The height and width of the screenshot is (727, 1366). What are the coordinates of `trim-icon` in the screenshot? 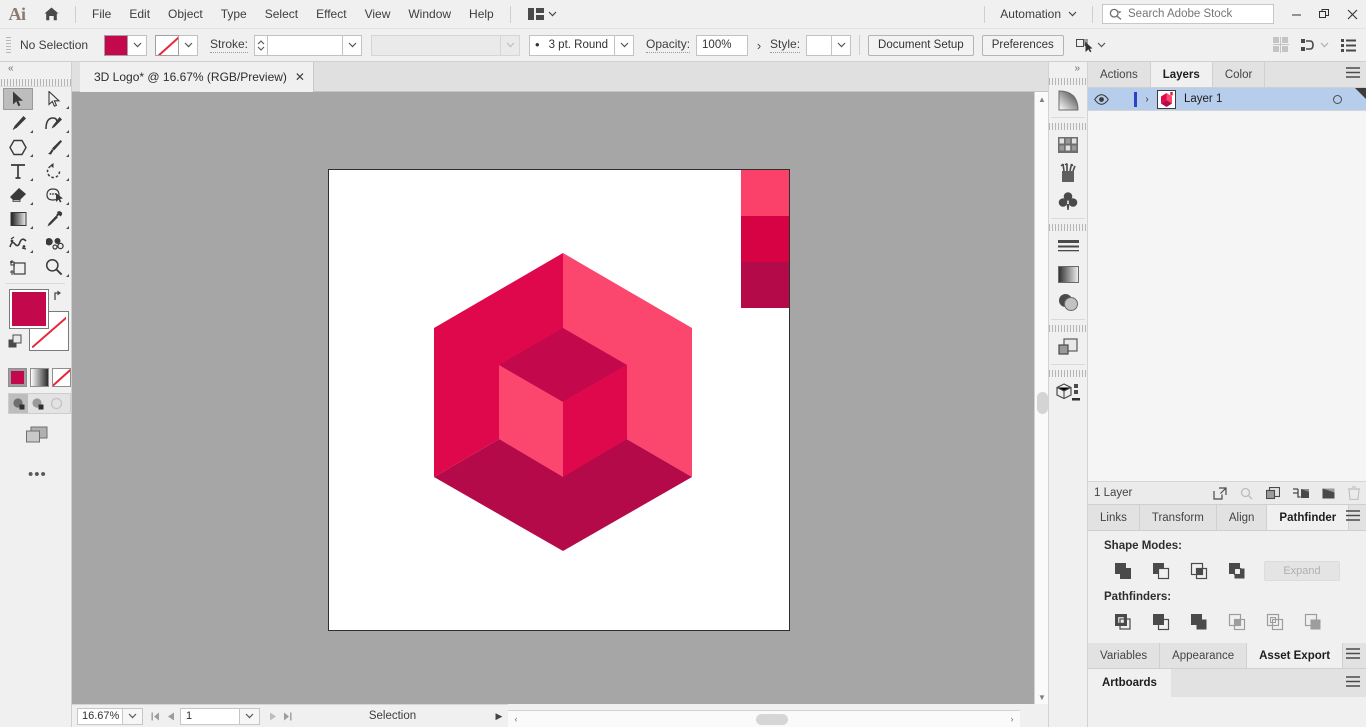 It's located at (1161, 622).